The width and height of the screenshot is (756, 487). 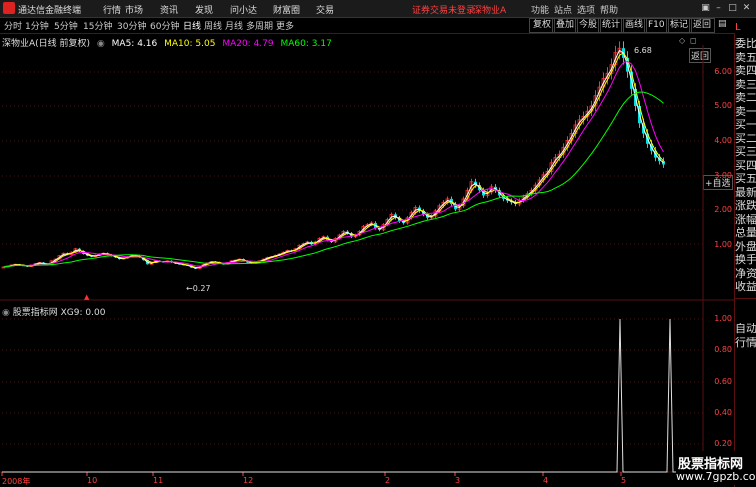 I want to click on panel-item: 卖四, so click(x=745, y=71).